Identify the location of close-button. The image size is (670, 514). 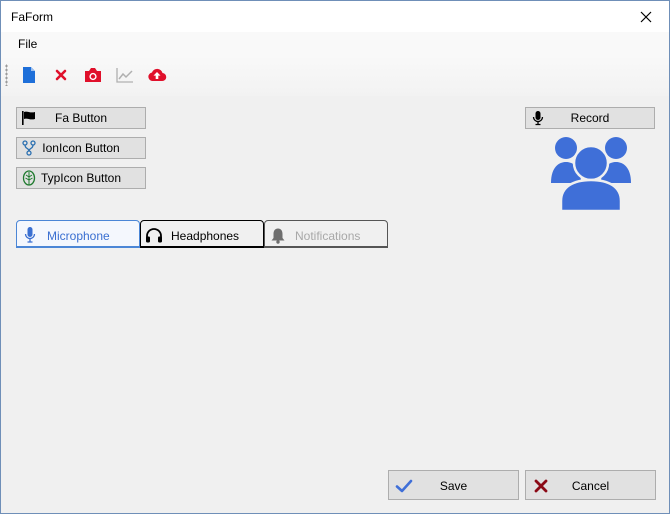
(646, 16).